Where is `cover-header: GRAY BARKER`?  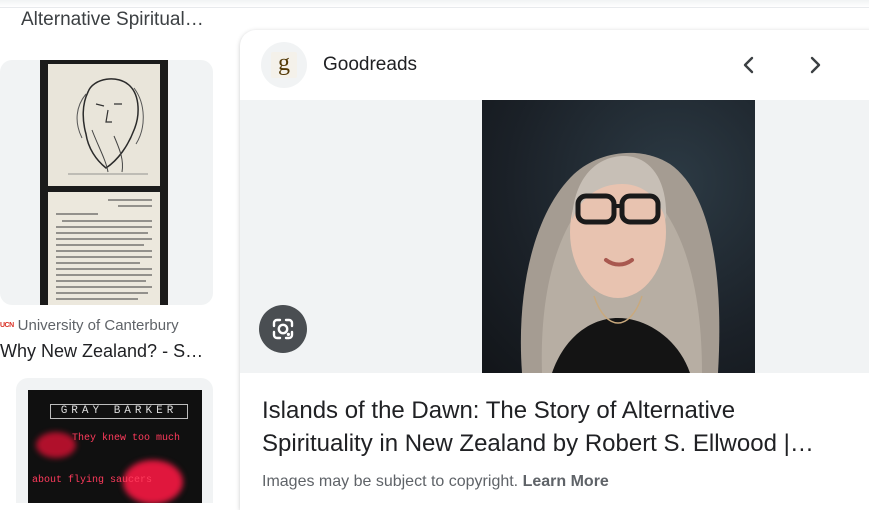
cover-header: GRAY BARKER is located at coordinates (119, 411).